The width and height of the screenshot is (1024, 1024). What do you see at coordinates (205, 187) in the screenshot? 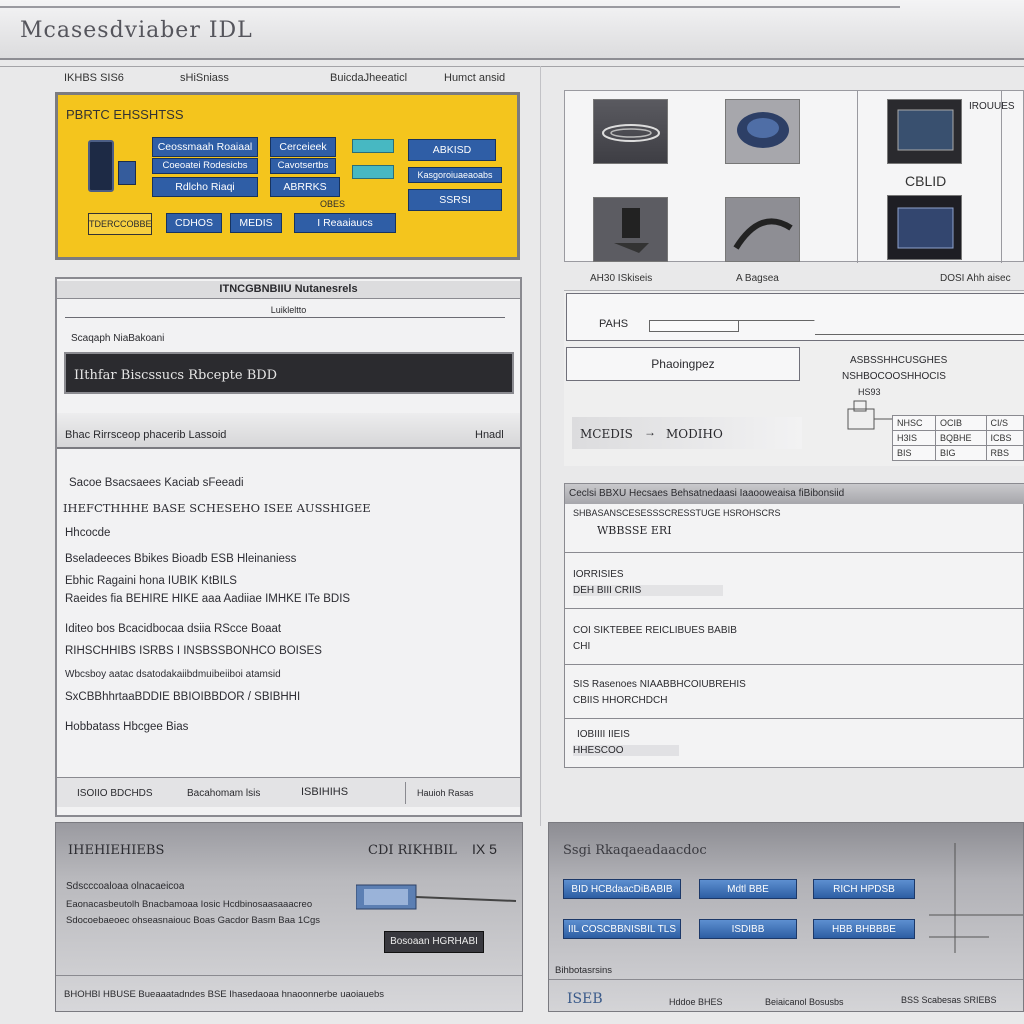
I see `action-button-7: Rdlcho Riaqi` at bounding box center [205, 187].